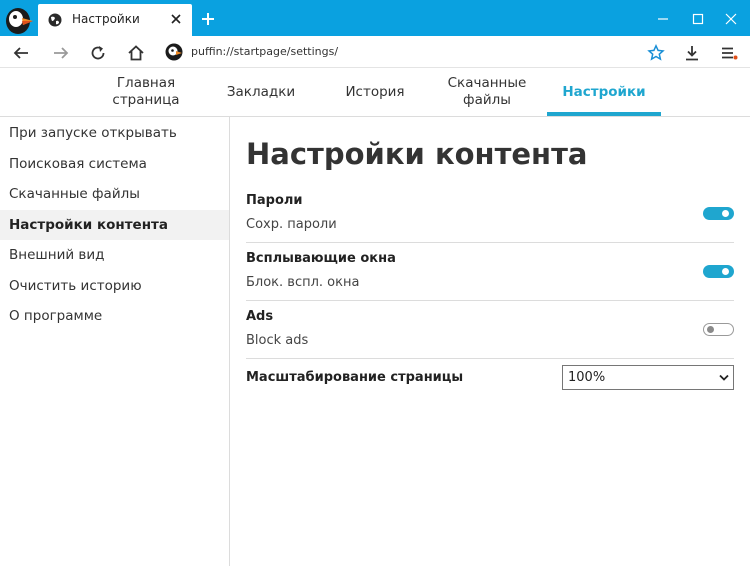 The height and width of the screenshot is (566, 750). I want to click on page-title: Настройки контента, so click(417, 154).